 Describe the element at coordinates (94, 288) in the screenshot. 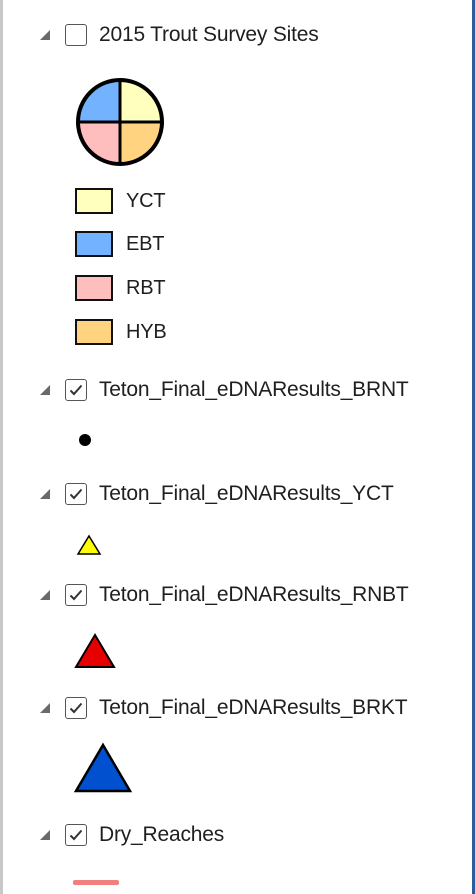

I see `legend-swatch-rbt` at that location.